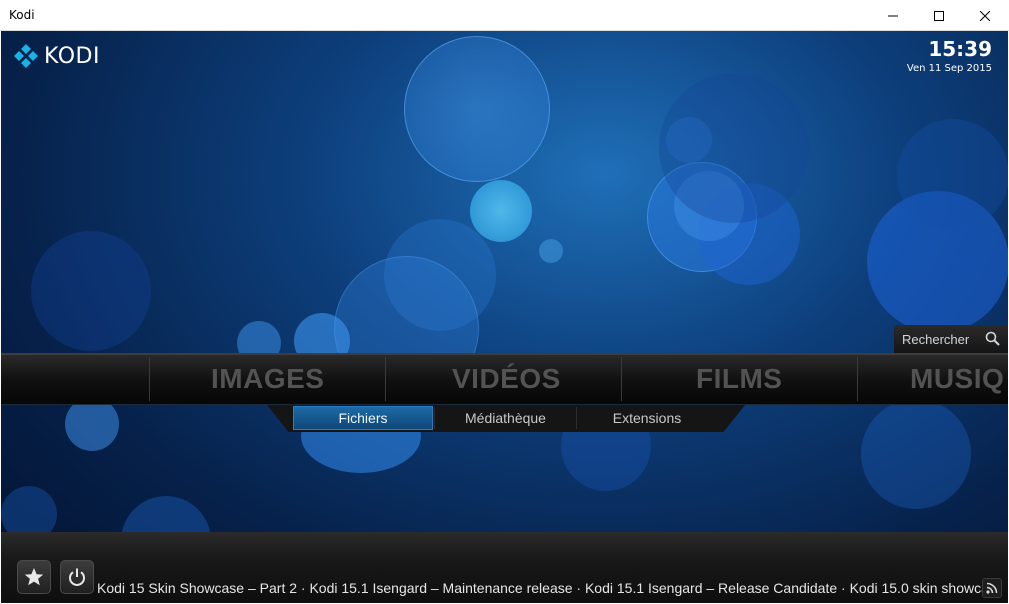  I want to click on menu-item-films: FILMS, so click(739, 379).